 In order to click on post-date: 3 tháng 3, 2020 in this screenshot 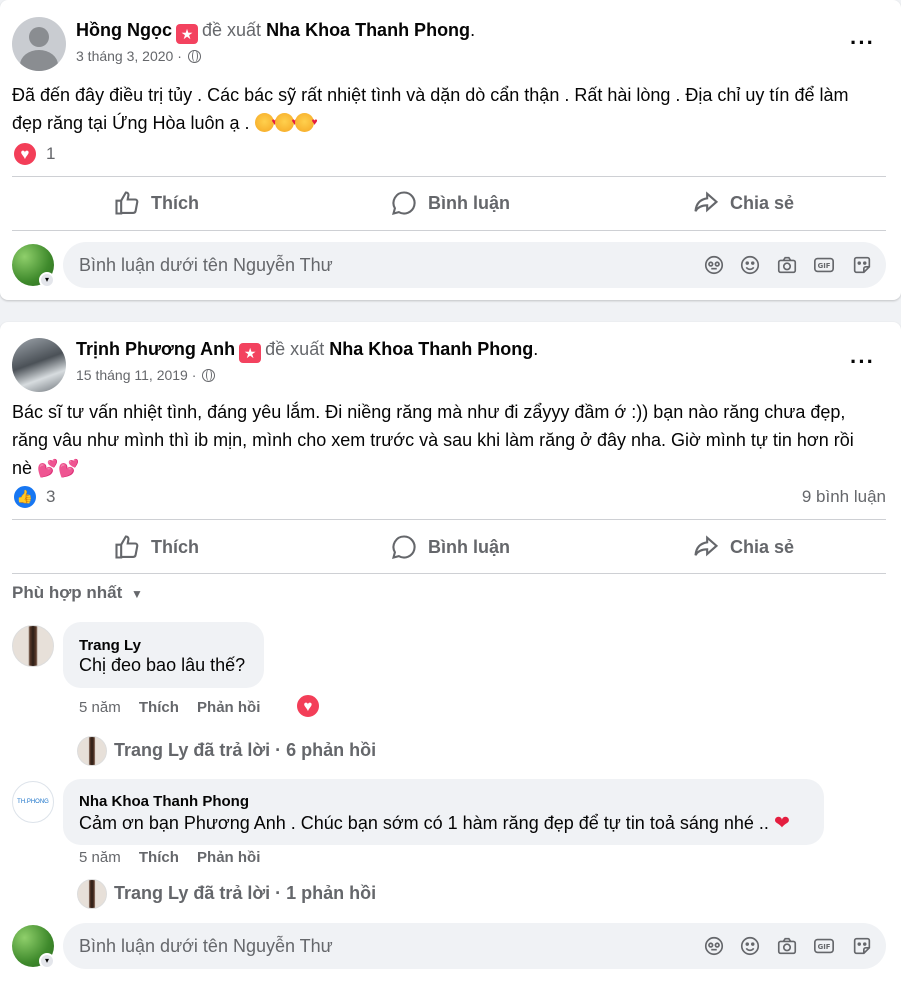, I will do `click(124, 56)`.